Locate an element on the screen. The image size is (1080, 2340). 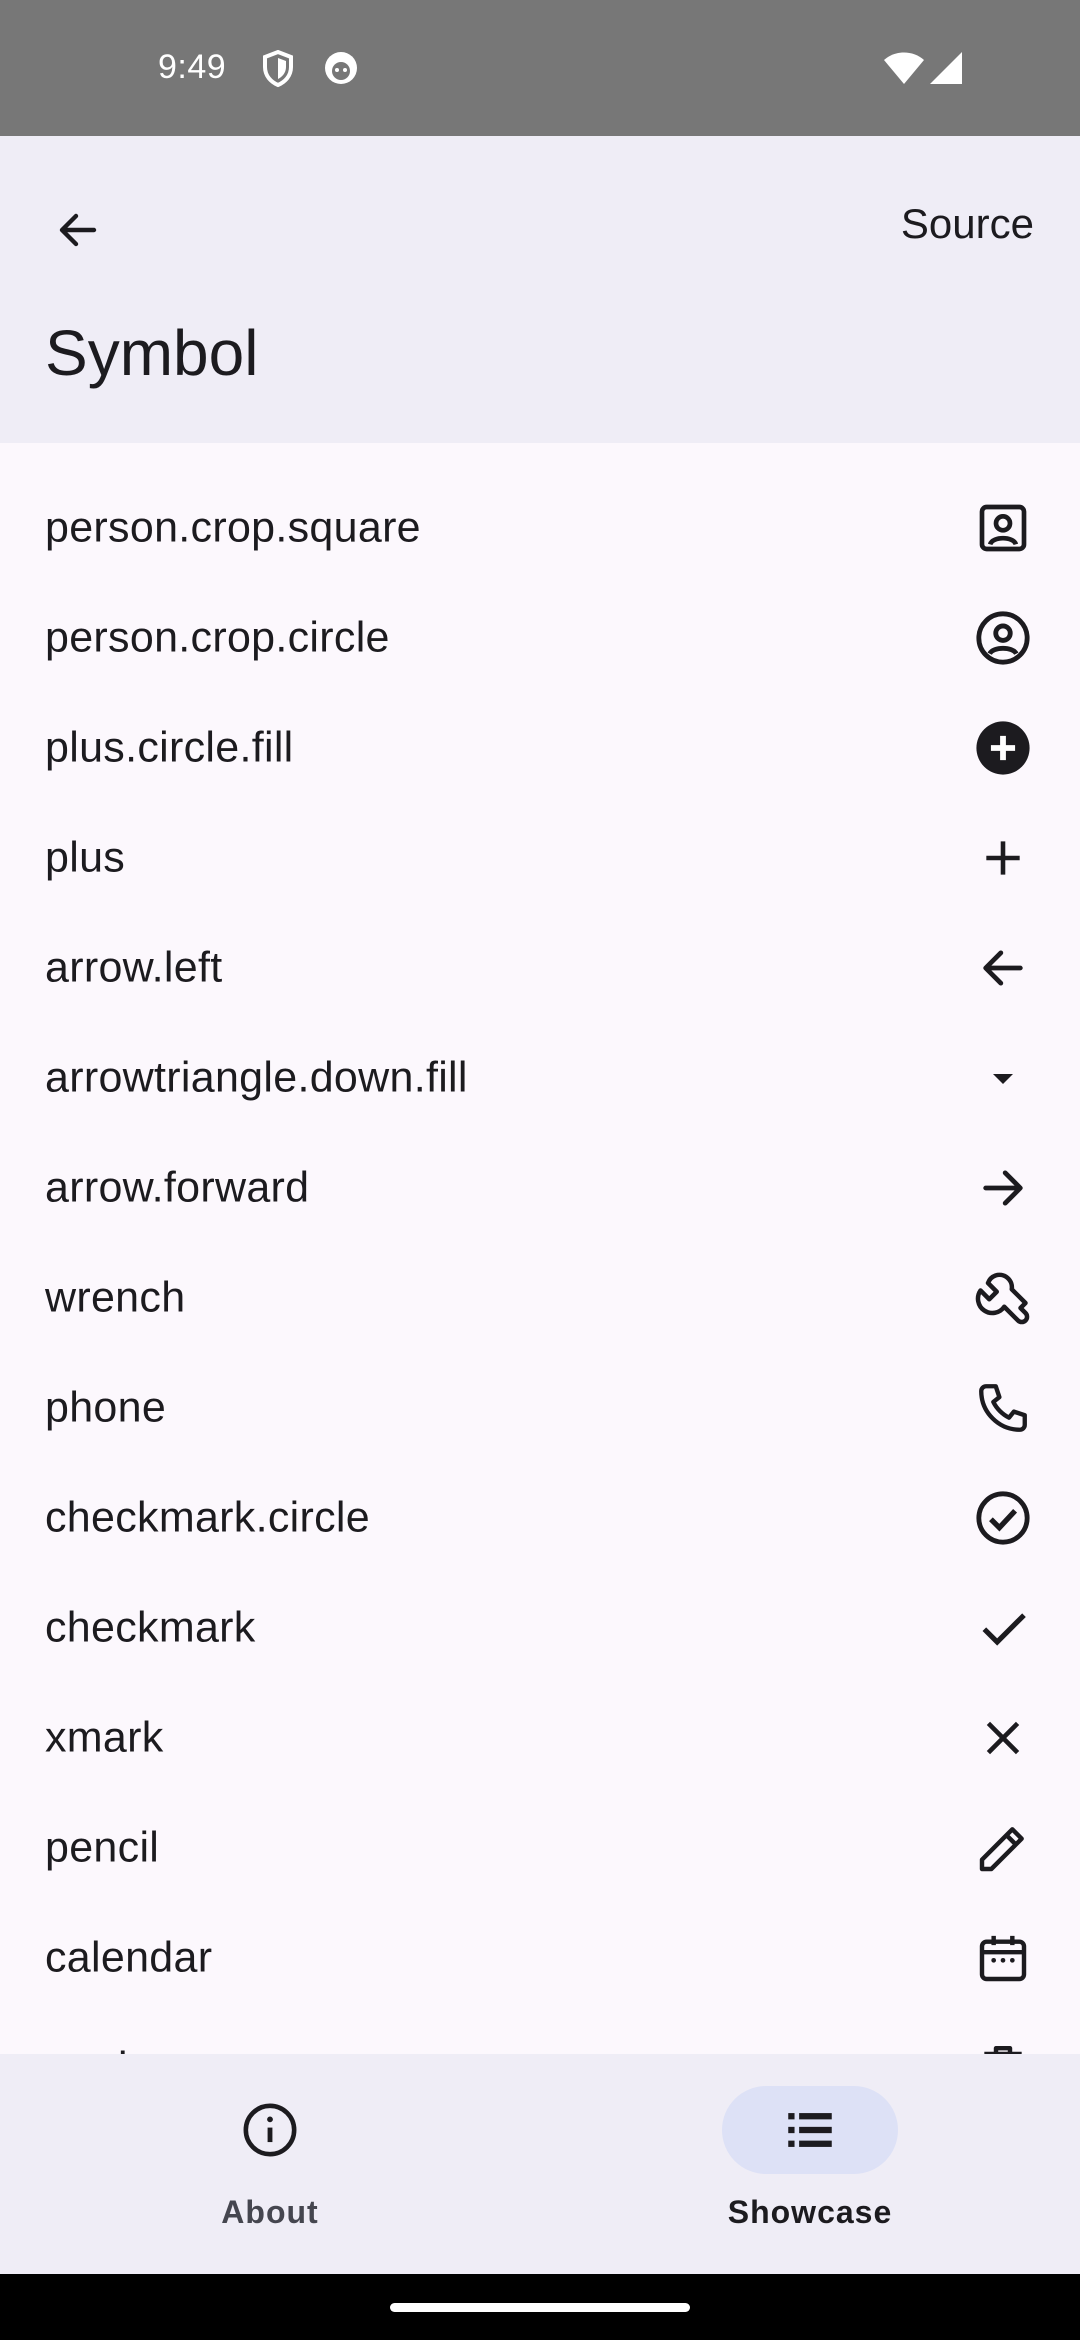
nav-item-showcase: Showcase is located at coordinates (810, 2164).